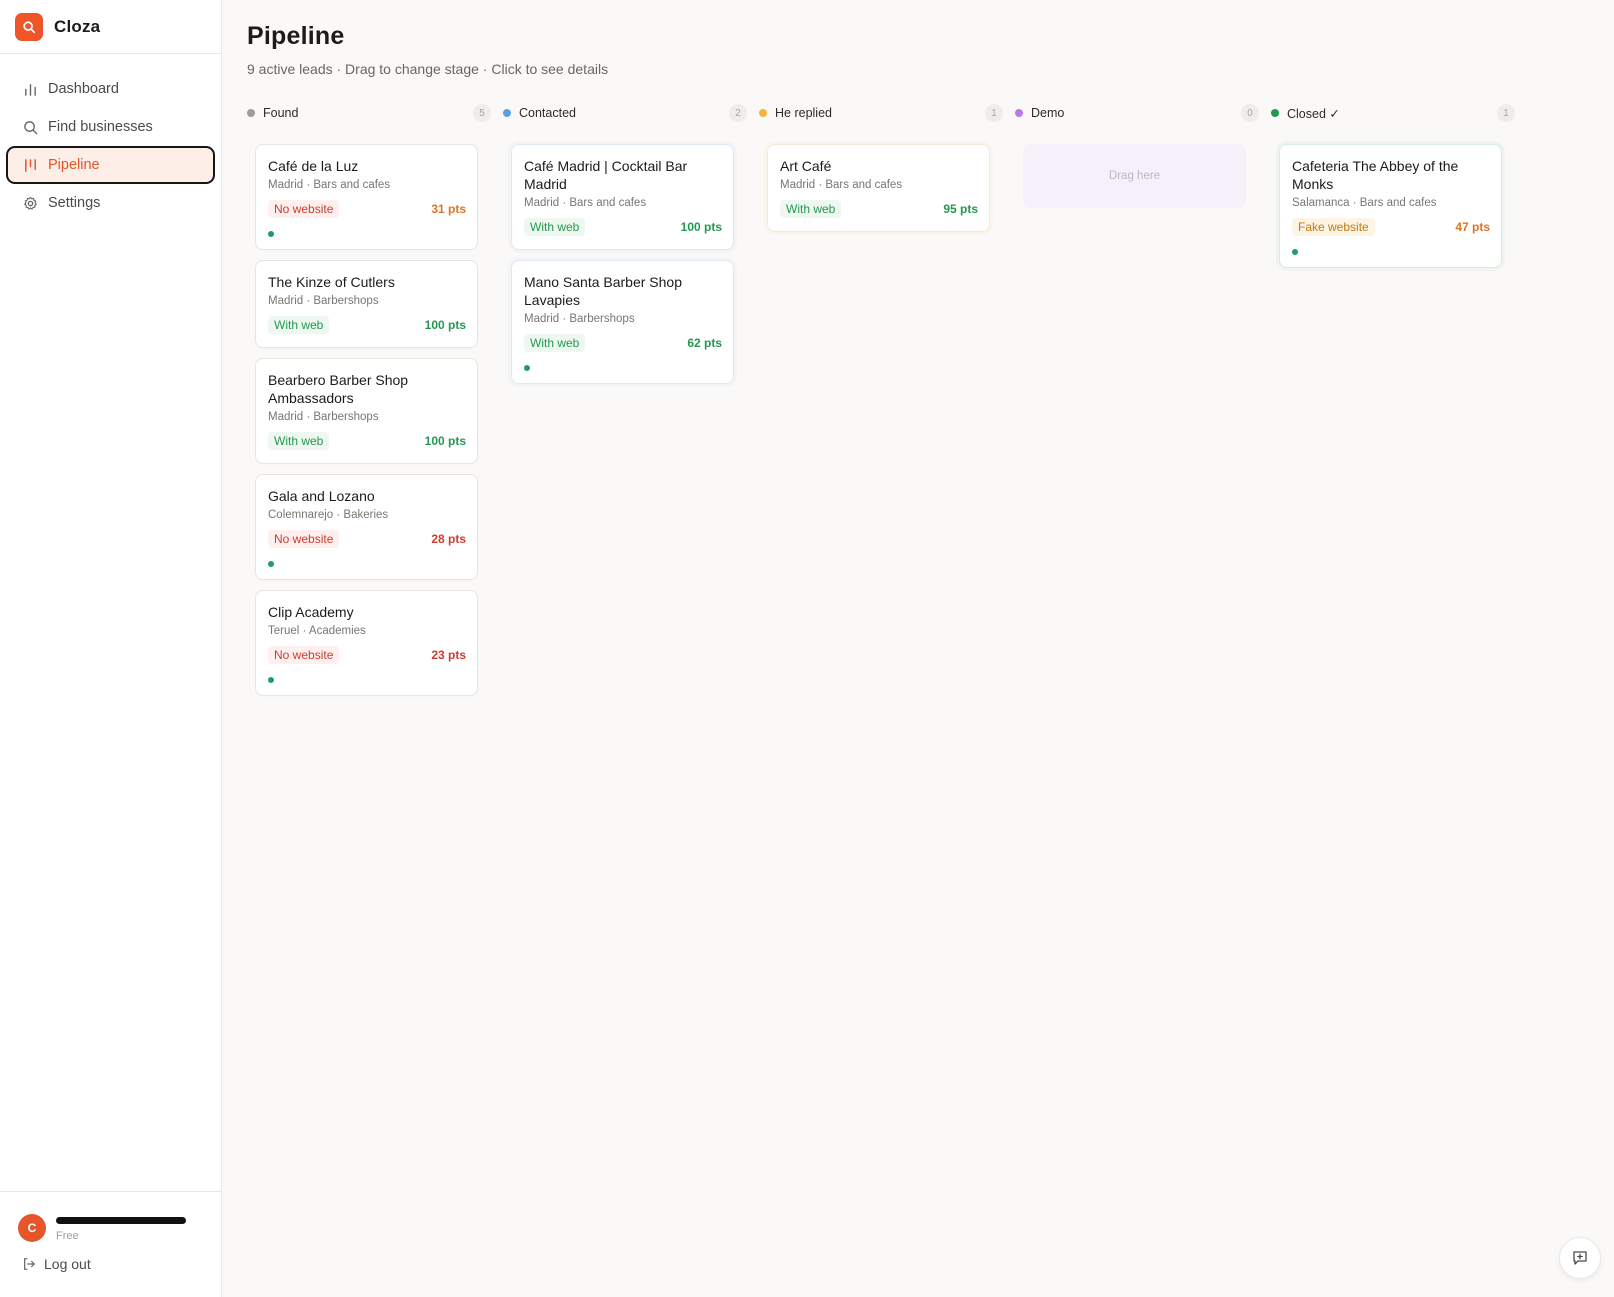  I want to click on column-title: He replied, so click(803, 113).